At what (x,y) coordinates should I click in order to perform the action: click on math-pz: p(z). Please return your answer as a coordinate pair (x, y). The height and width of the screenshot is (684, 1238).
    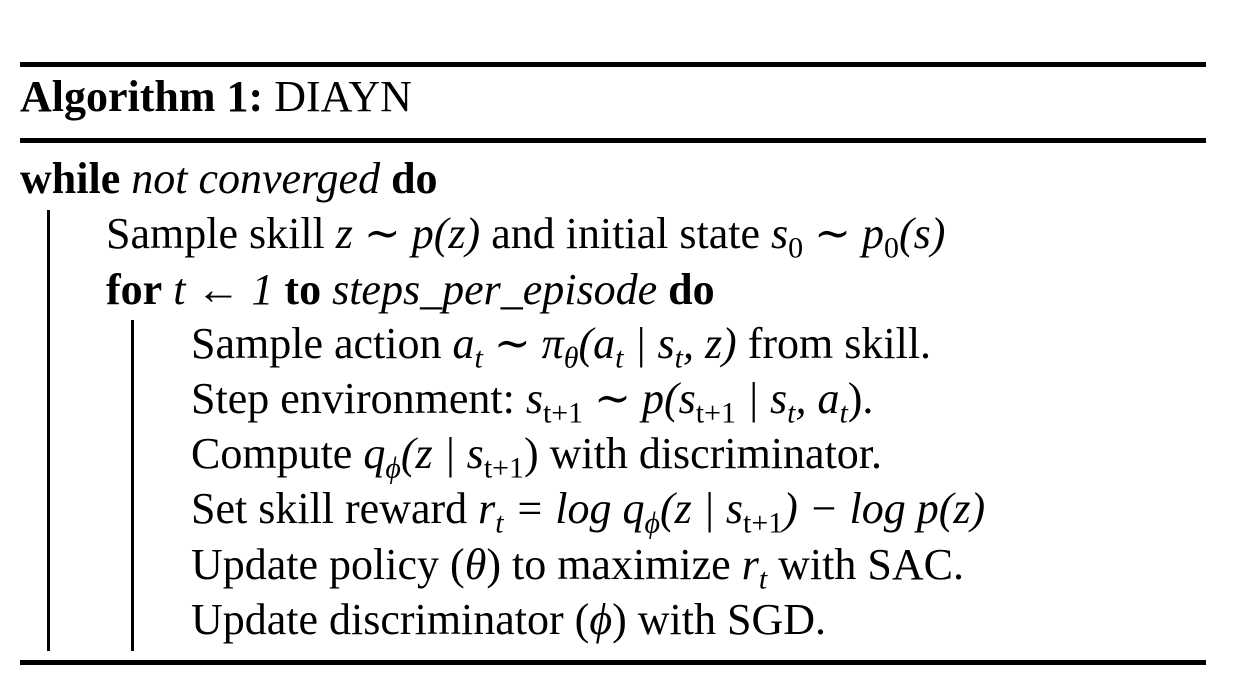
    Looking at the image, I should click on (446, 233).